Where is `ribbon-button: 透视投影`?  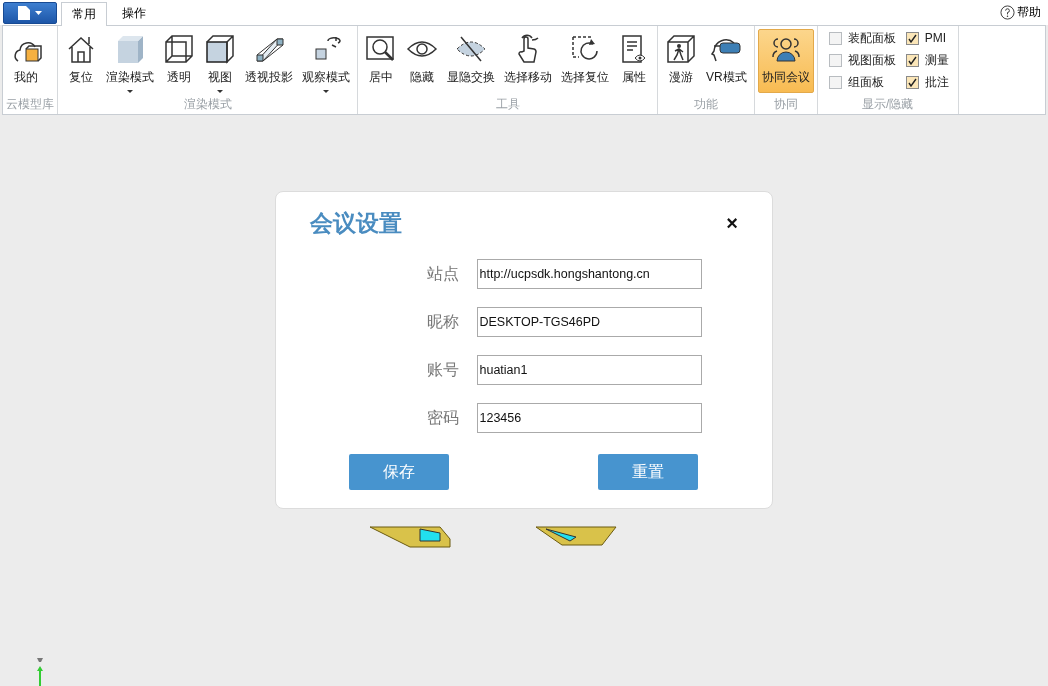 ribbon-button: 透视投影 is located at coordinates (269, 61).